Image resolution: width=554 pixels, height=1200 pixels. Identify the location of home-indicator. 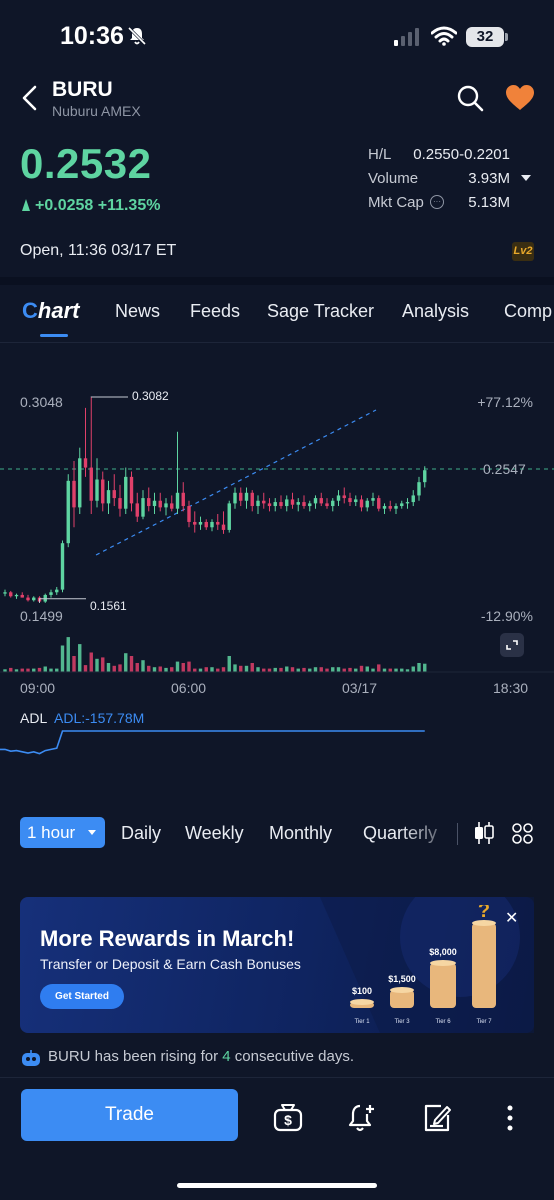
(277, 1185).